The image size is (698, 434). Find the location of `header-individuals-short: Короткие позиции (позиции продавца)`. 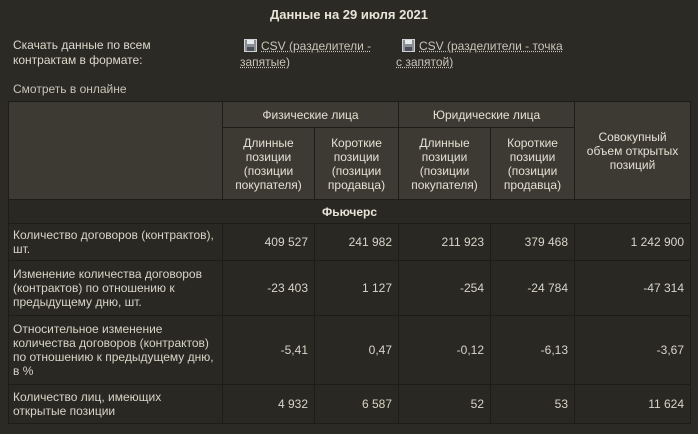

header-individuals-short: Короткие позиции (позиции продавца) is located at coordinates (356, 163).